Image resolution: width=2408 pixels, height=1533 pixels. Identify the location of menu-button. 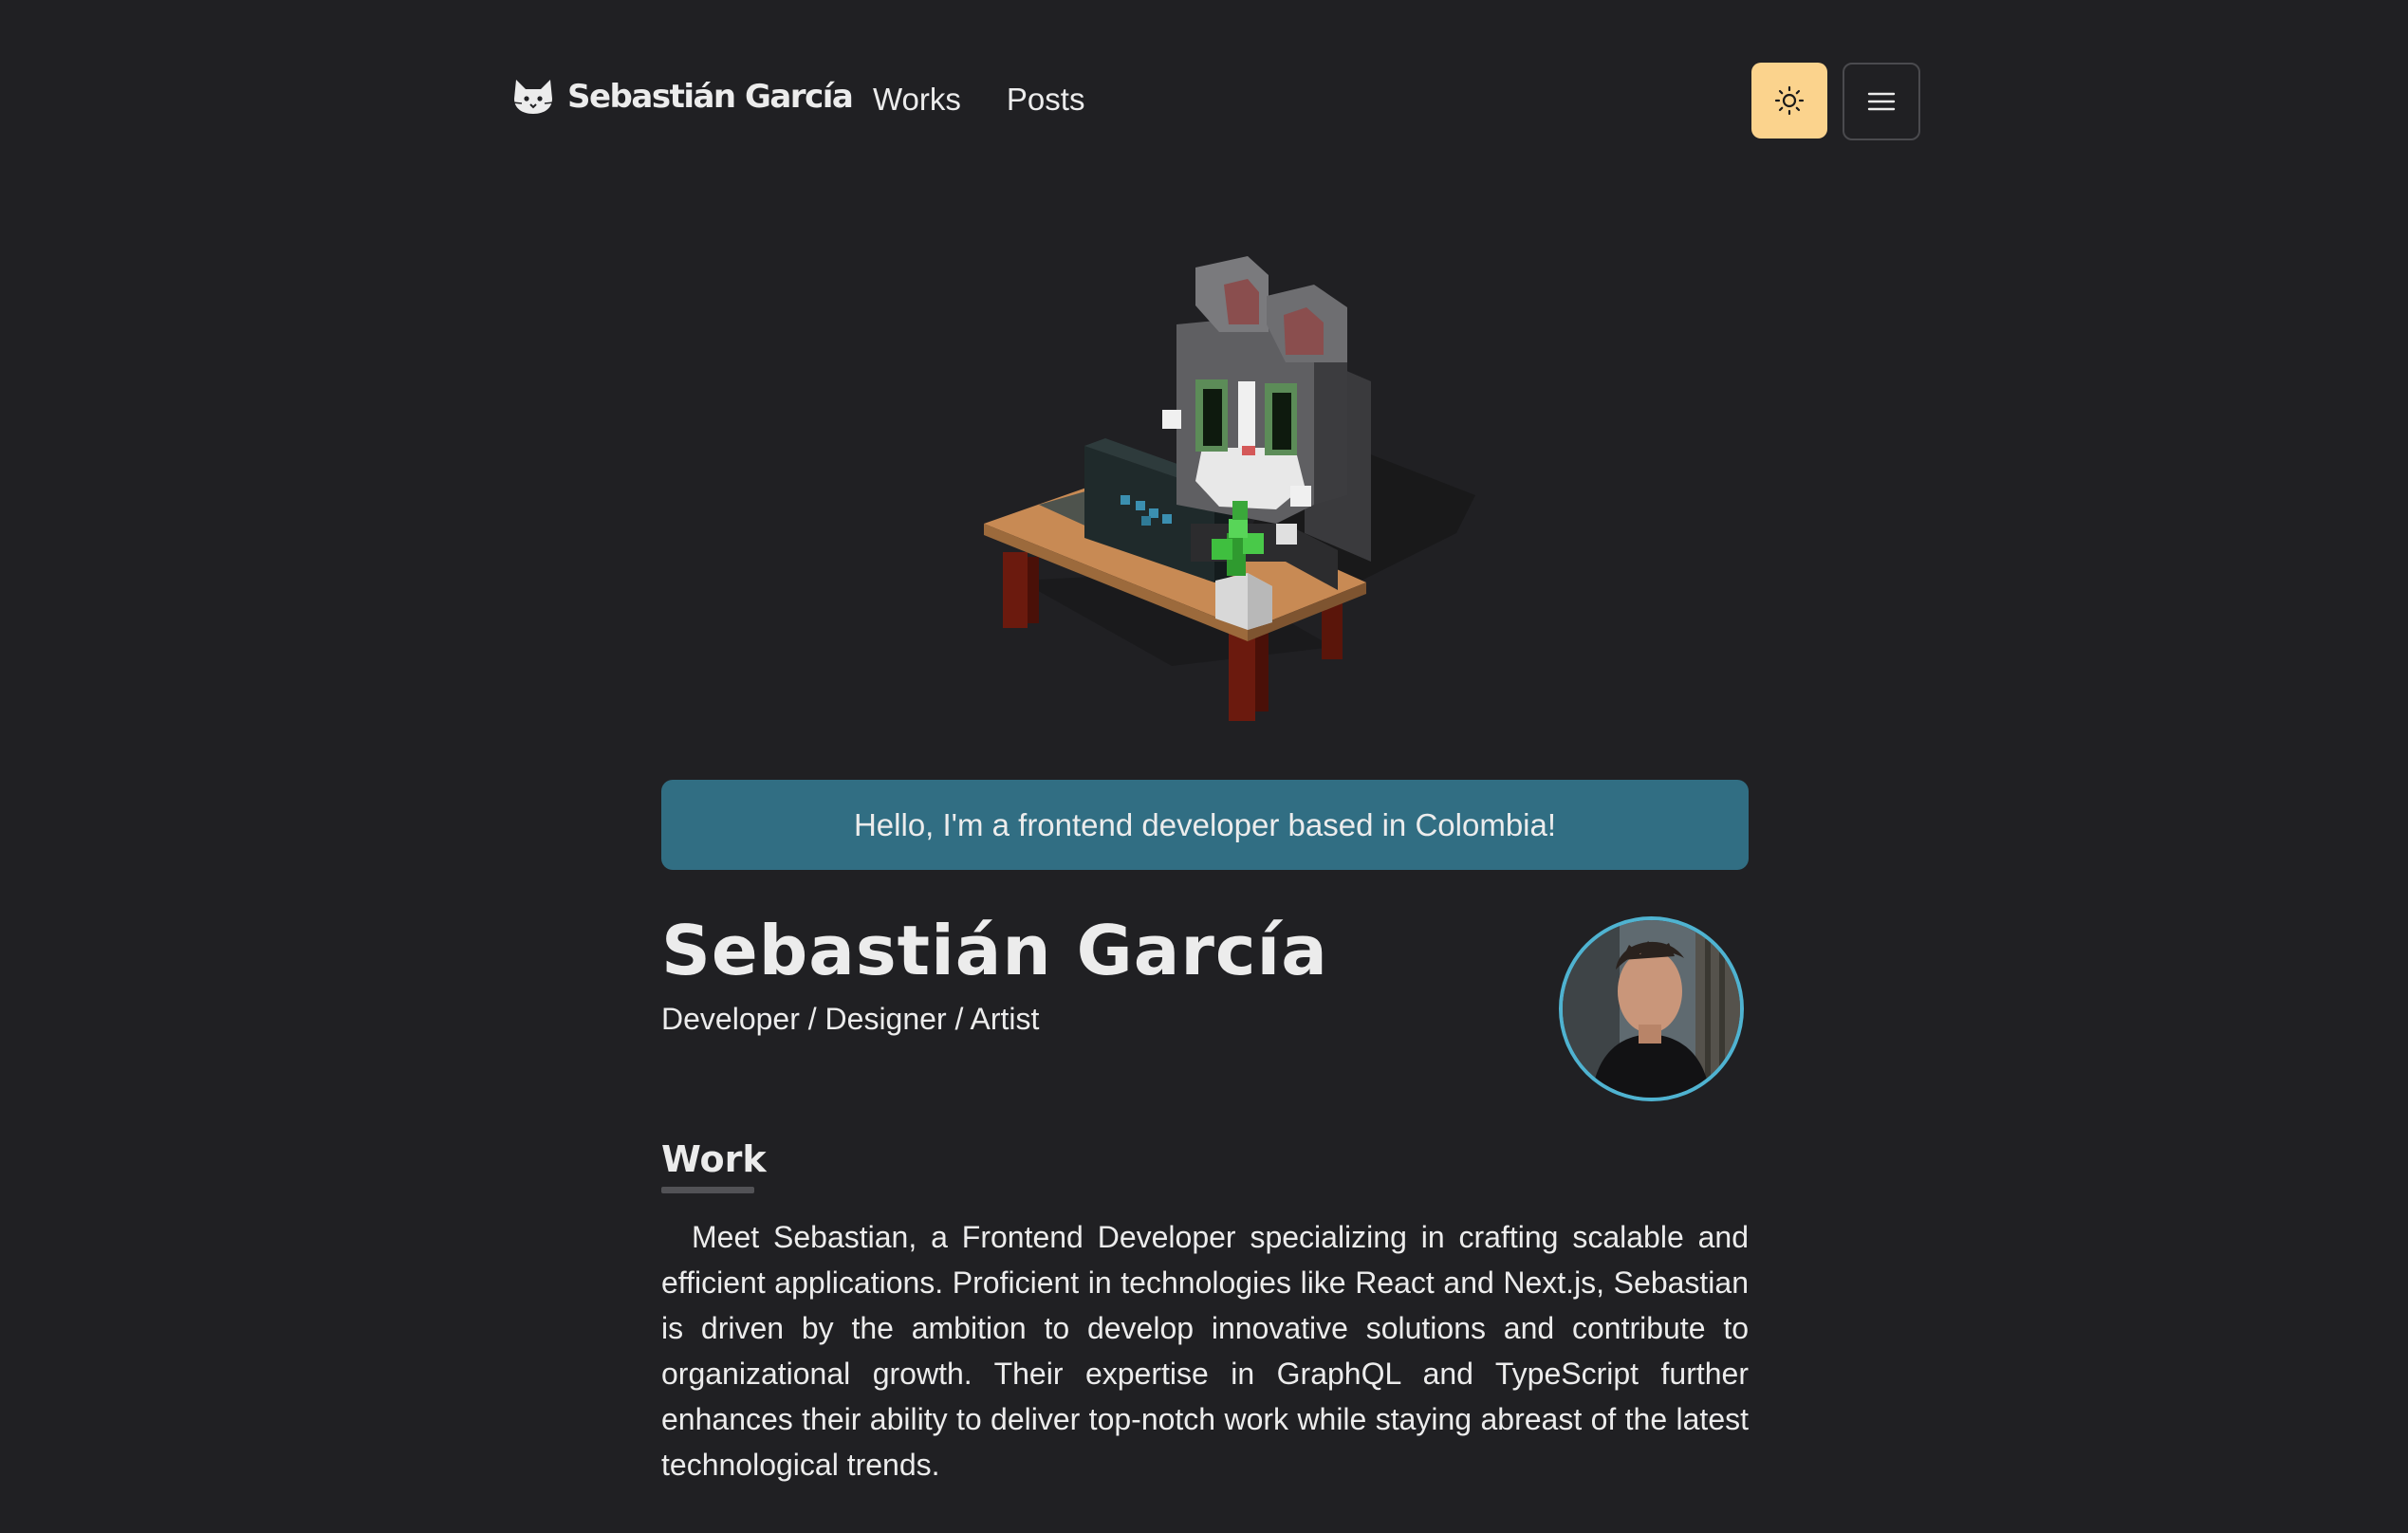
(1881, 101).